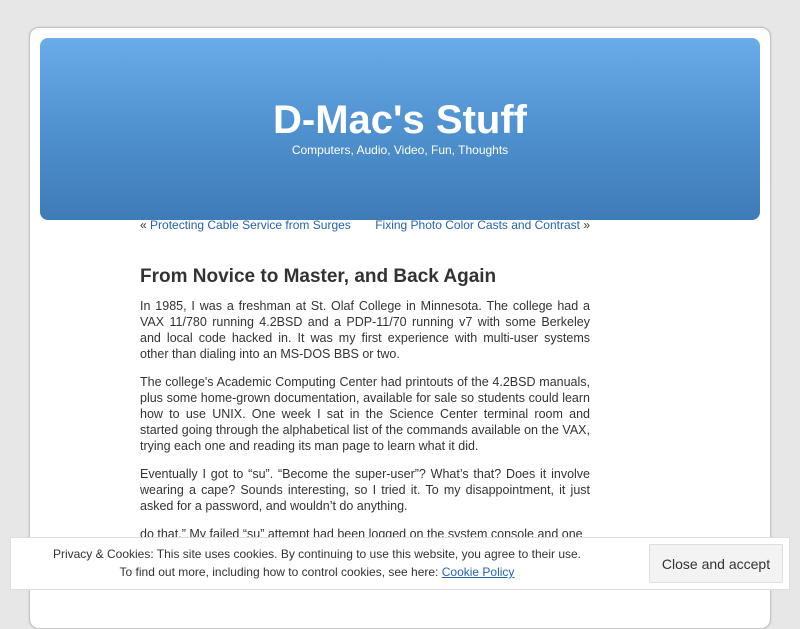 The width and height of the screenshot is (800, 629). Describe the element at coordinates (143, 225) in the screenshot. I see `previous-arrow: «` at that location.